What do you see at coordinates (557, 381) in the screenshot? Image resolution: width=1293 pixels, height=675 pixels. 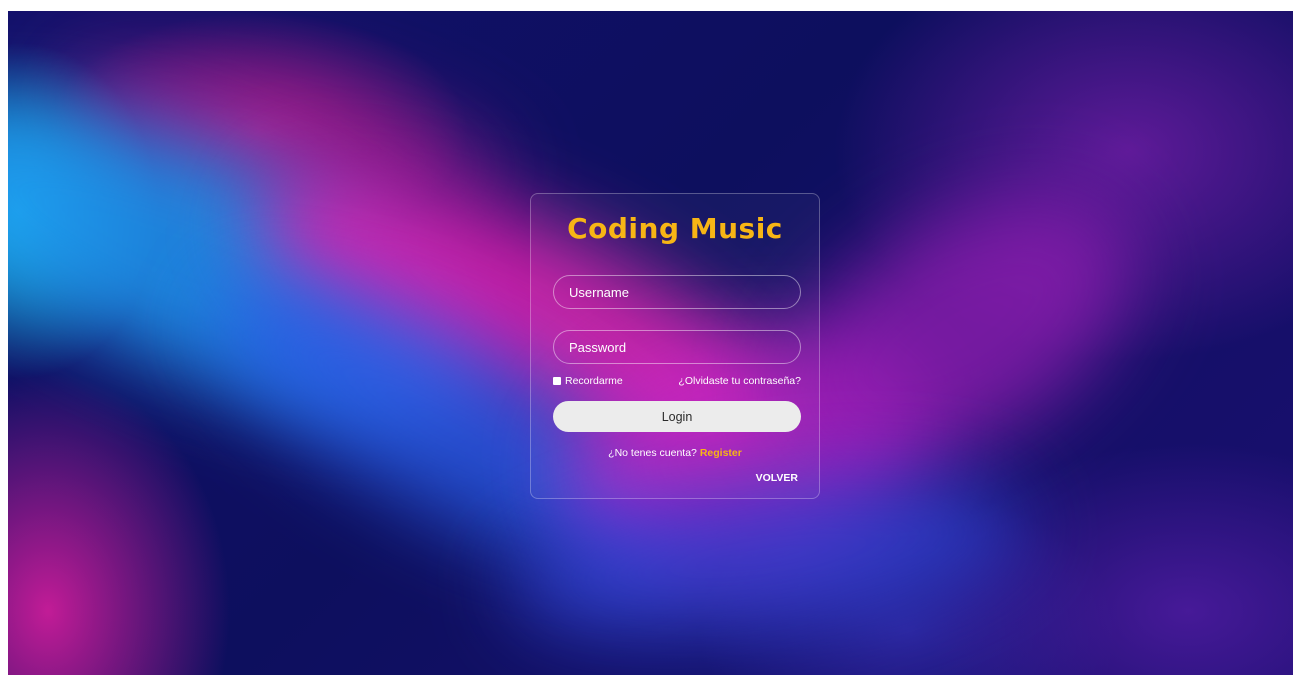 I see `checkbox-icon` at bounding box center [557, 381].